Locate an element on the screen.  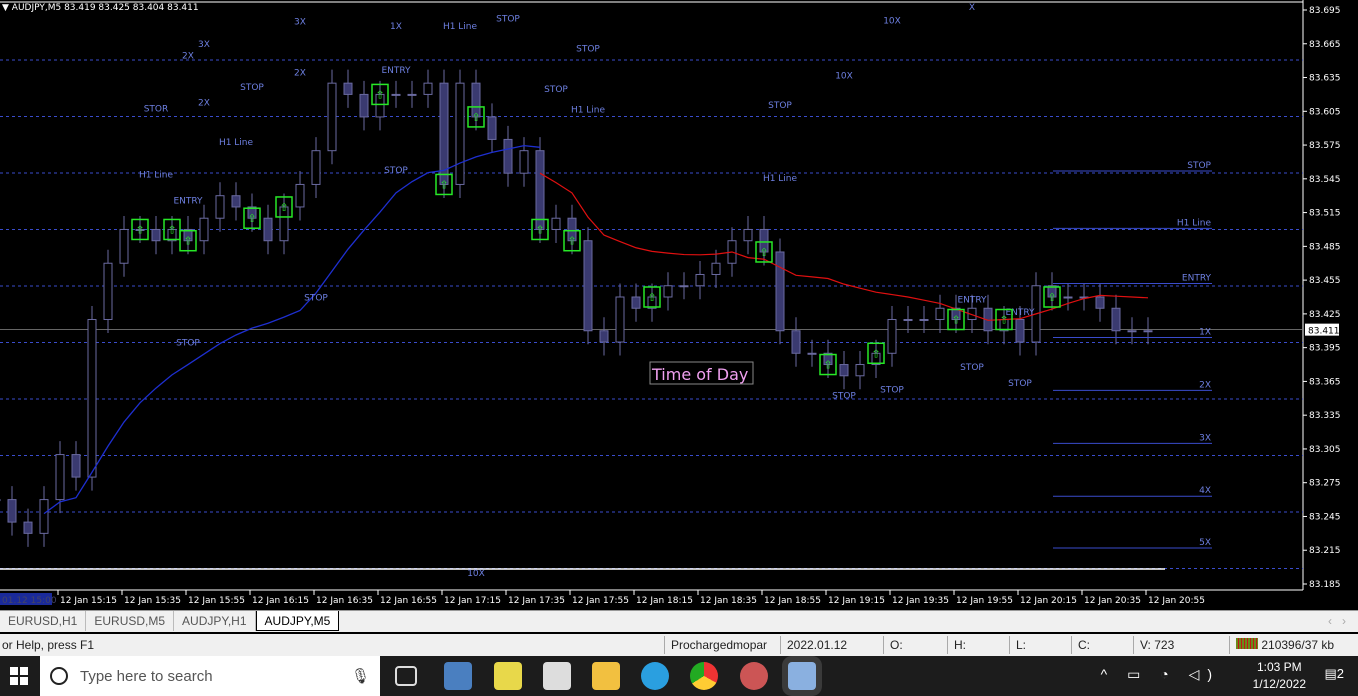
price-label: 83.425 is located at coordinates (1325, 315).